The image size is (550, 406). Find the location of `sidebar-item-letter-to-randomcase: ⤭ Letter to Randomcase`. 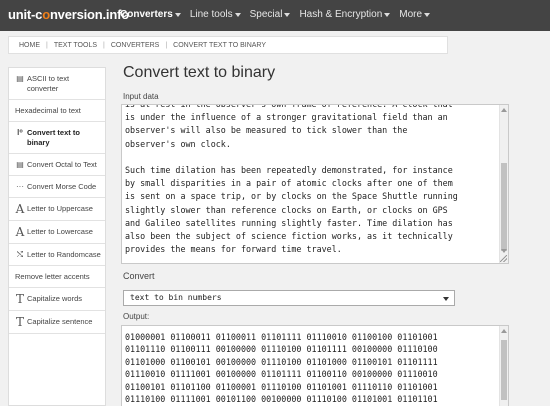

sidebar-item-letter-to-randomcase: ⤭ Letter to Randomcase is located at coordinates (57, 255).